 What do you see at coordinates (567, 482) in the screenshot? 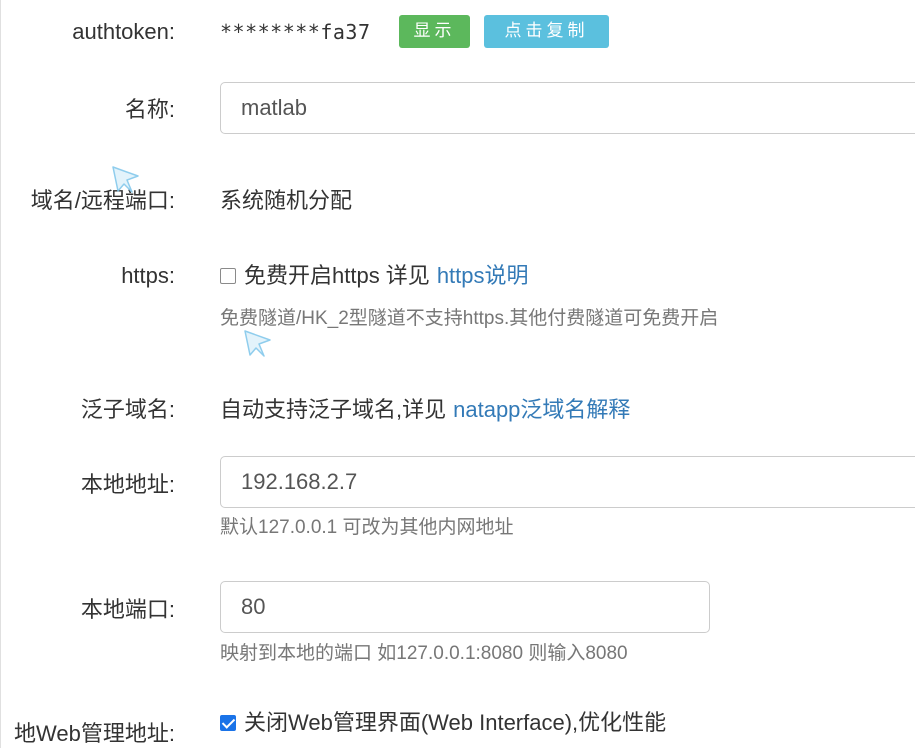
I see `local-address-input` at bounding box center [567, 482].